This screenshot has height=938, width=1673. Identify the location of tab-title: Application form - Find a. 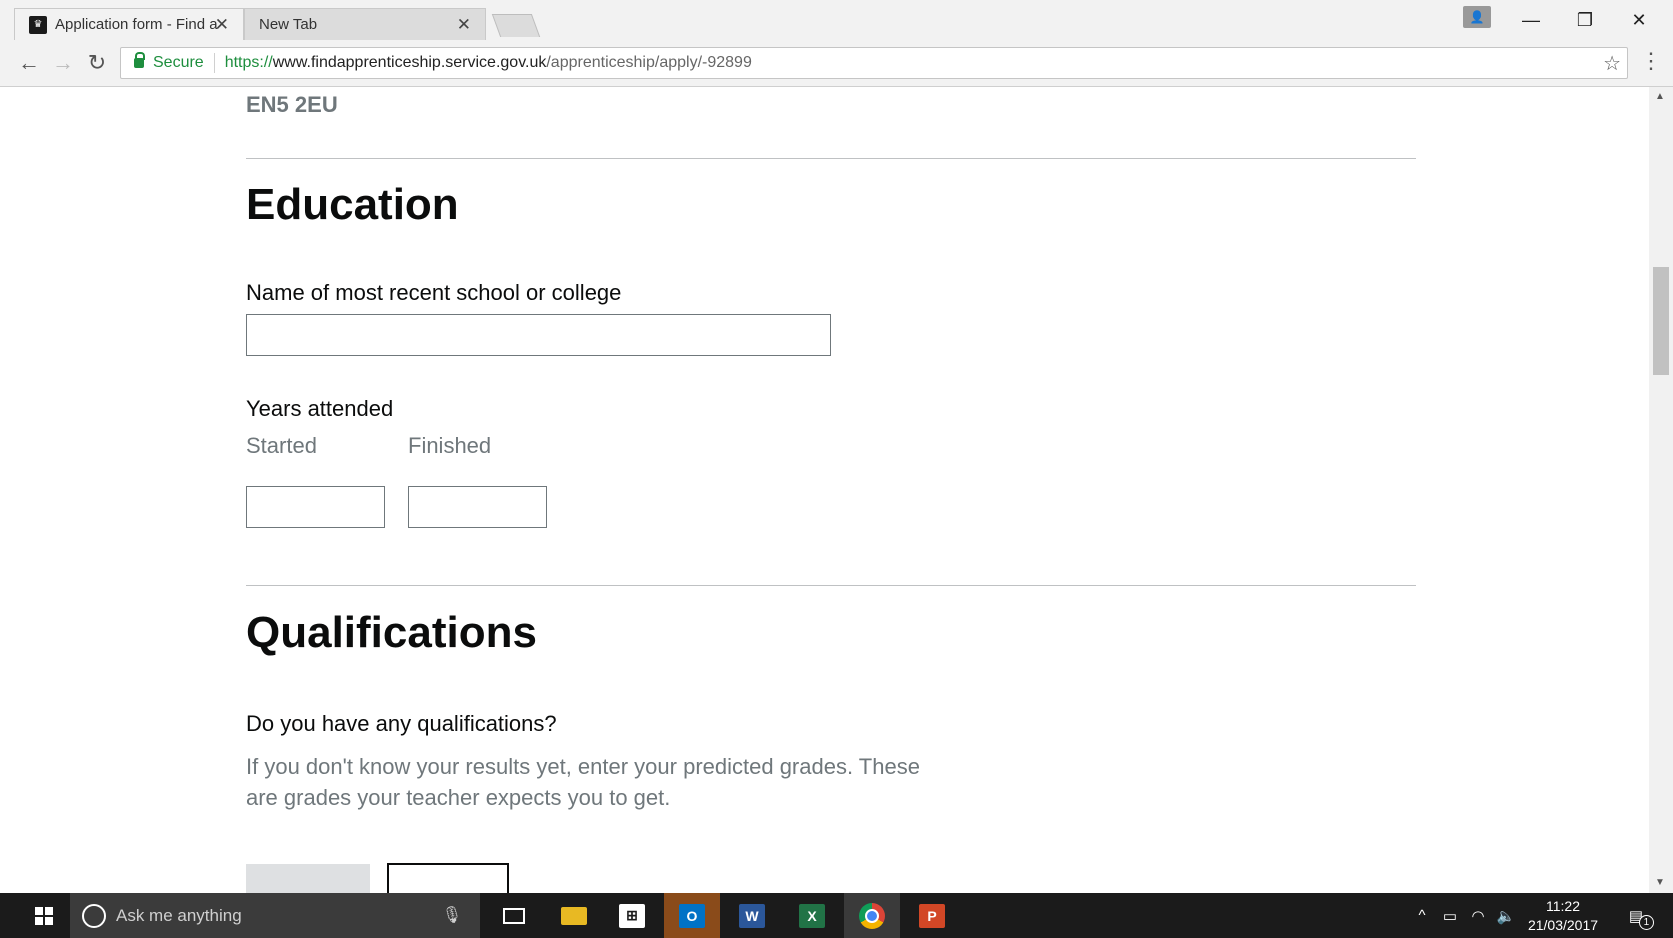
(136, 24).